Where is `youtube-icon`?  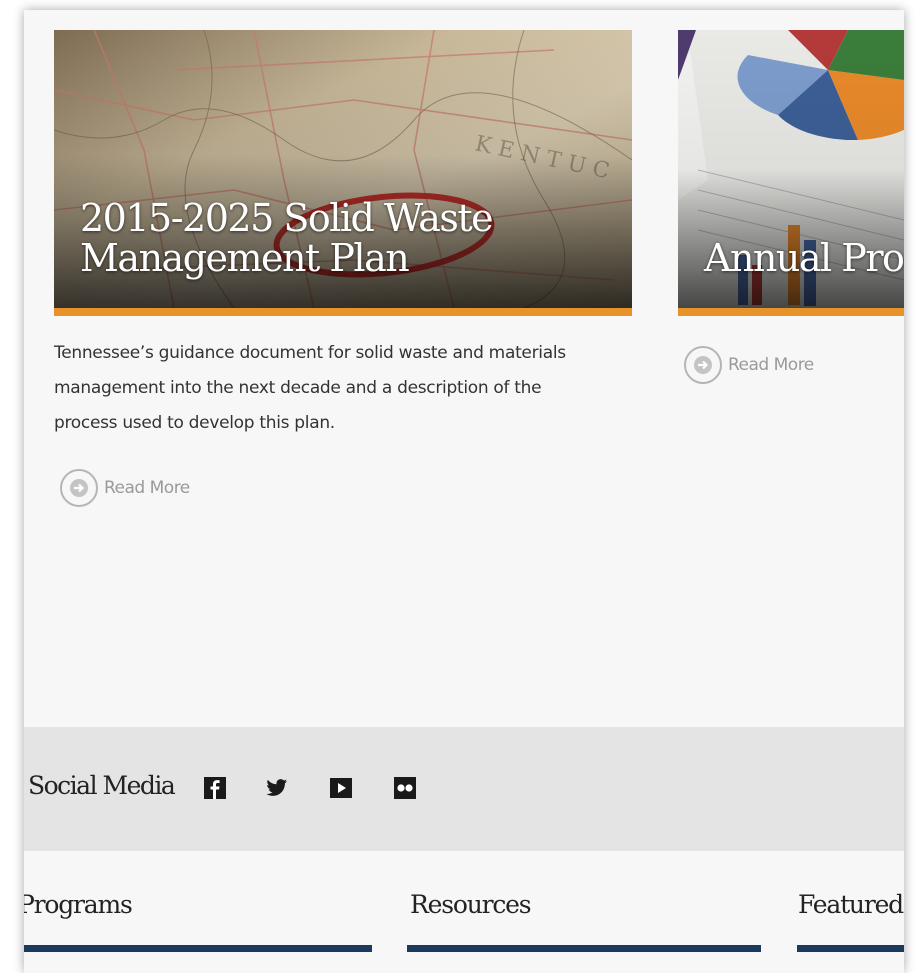
youtube-icon is located at coordinates (341, 788).